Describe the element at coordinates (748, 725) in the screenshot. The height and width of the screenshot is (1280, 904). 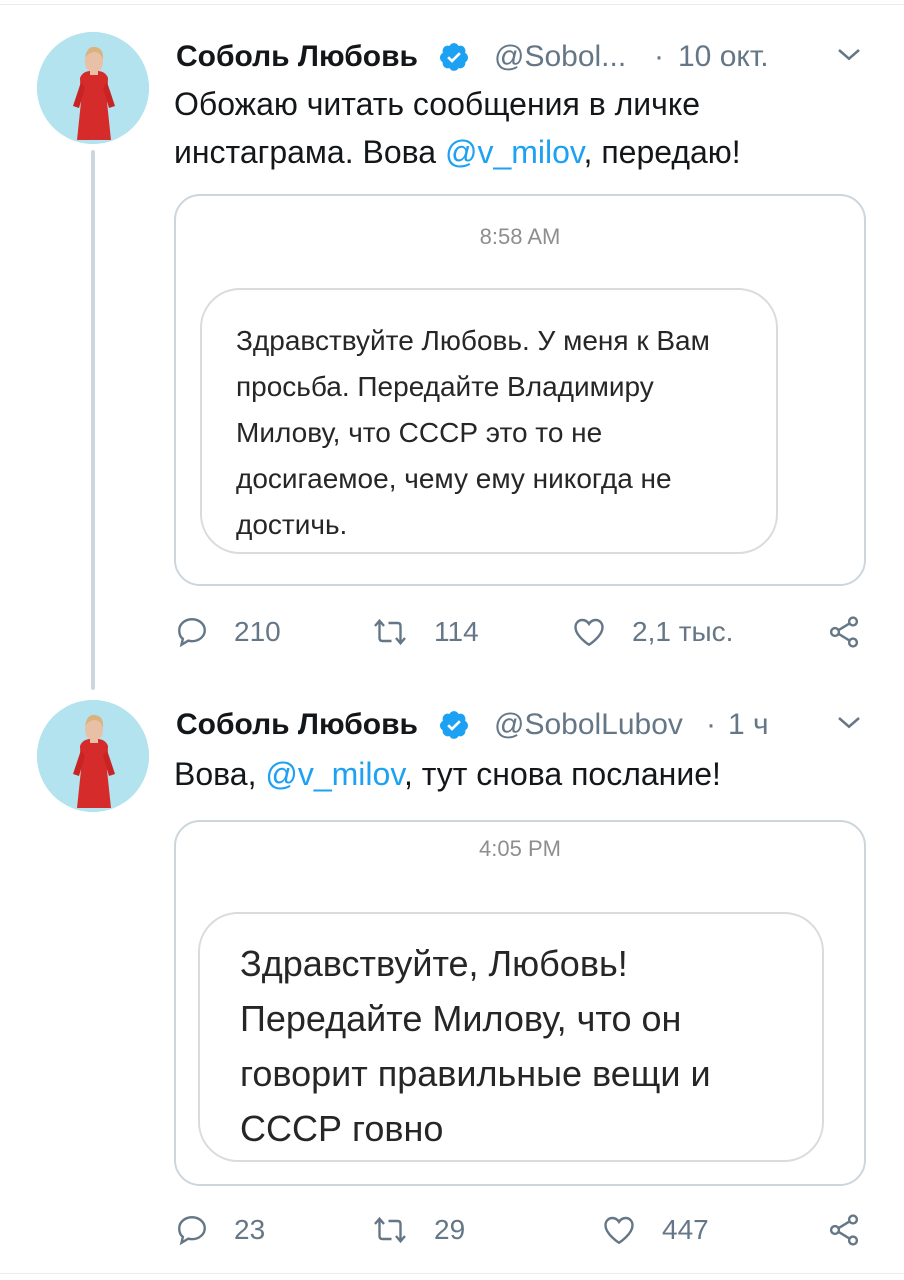
I see `tweet-timestamp: 1 ч` at that location.